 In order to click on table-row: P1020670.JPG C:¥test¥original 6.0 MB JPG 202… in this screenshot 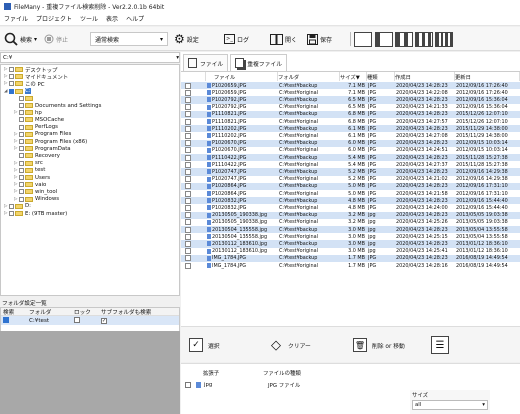, I will do `click(350, 150)`.